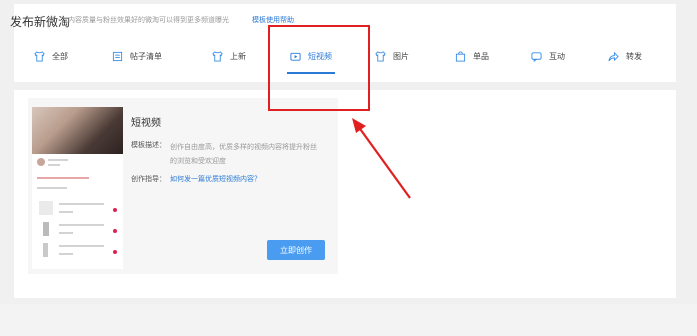 Image resolution: width=697 pixels, height=336 pixels. Describe the element at coordinates (215, 179) in the screenshot. I see `template-guide-link: 如何发一篇优质短视频内容？` at that location.